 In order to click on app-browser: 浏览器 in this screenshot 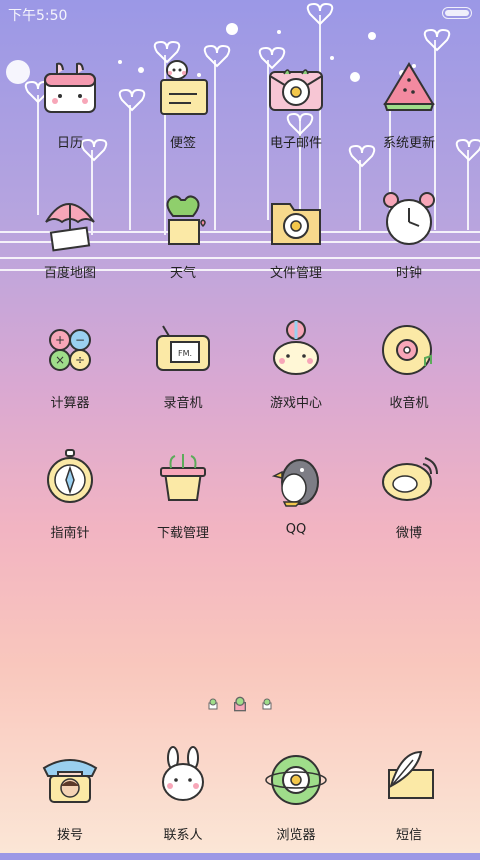, I will do `click(296, 800)`.